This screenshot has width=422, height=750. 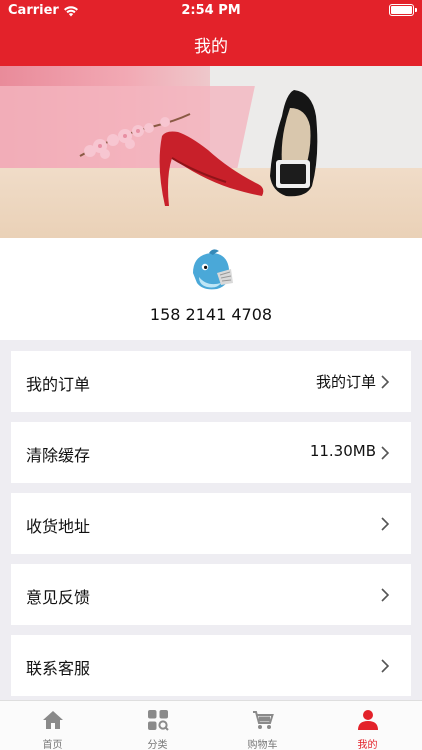 What do you see at coordinates (368, 720) in the screenshot?
I see `person-icon` at bounding box center [368, 720].